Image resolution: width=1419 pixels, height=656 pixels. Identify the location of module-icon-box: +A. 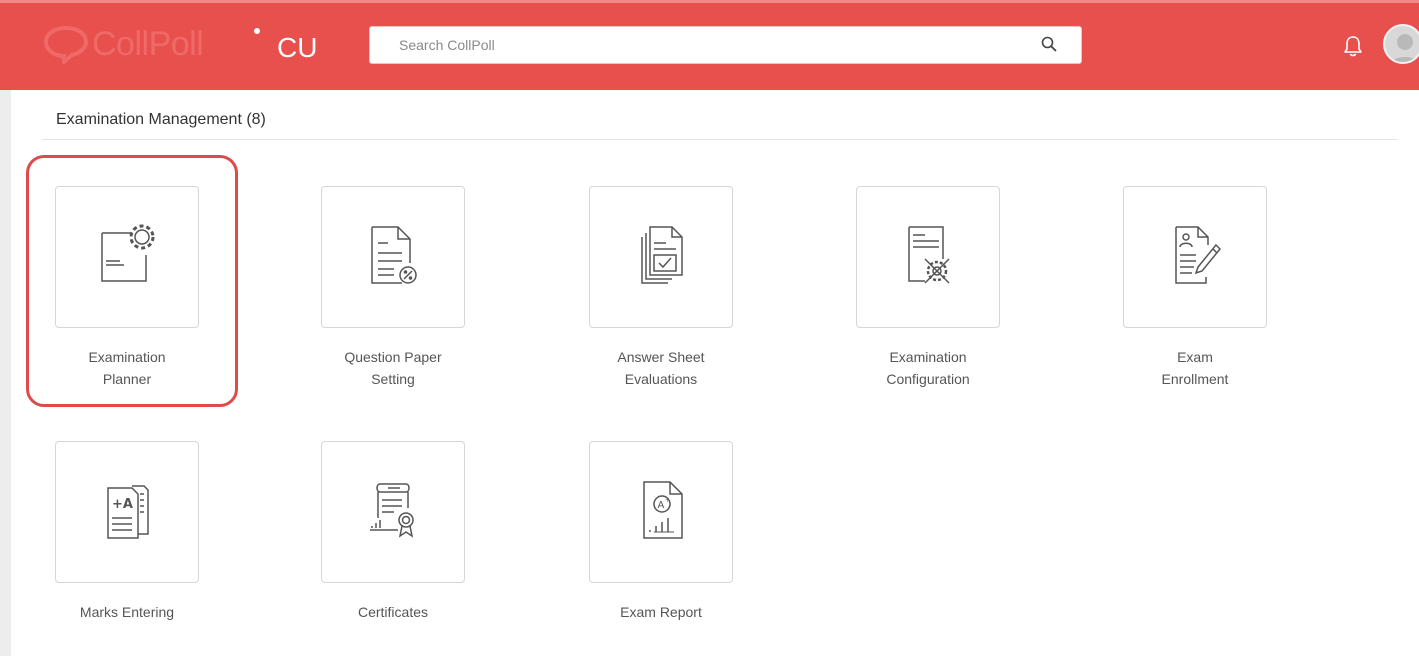
(127, 512).